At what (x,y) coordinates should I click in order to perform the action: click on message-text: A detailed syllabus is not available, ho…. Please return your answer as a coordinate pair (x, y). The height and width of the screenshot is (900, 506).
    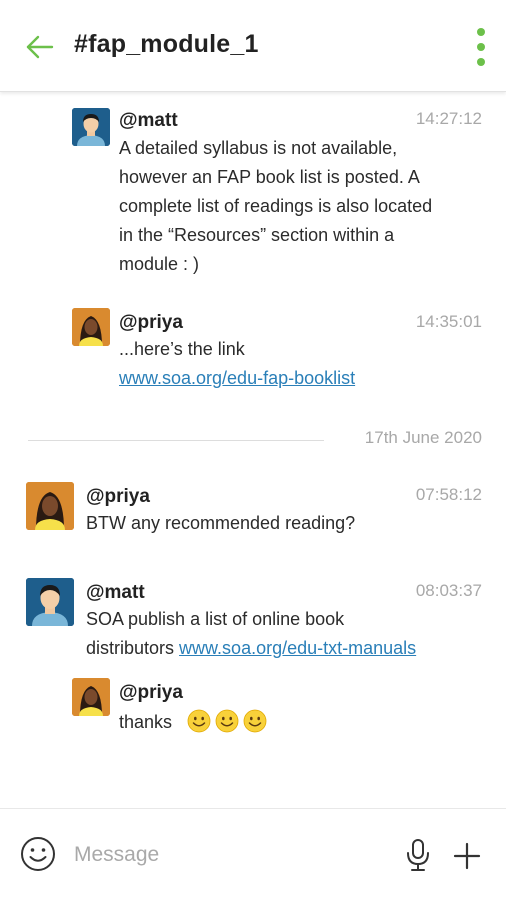
    Looking at the image, I should click on (304, 206).